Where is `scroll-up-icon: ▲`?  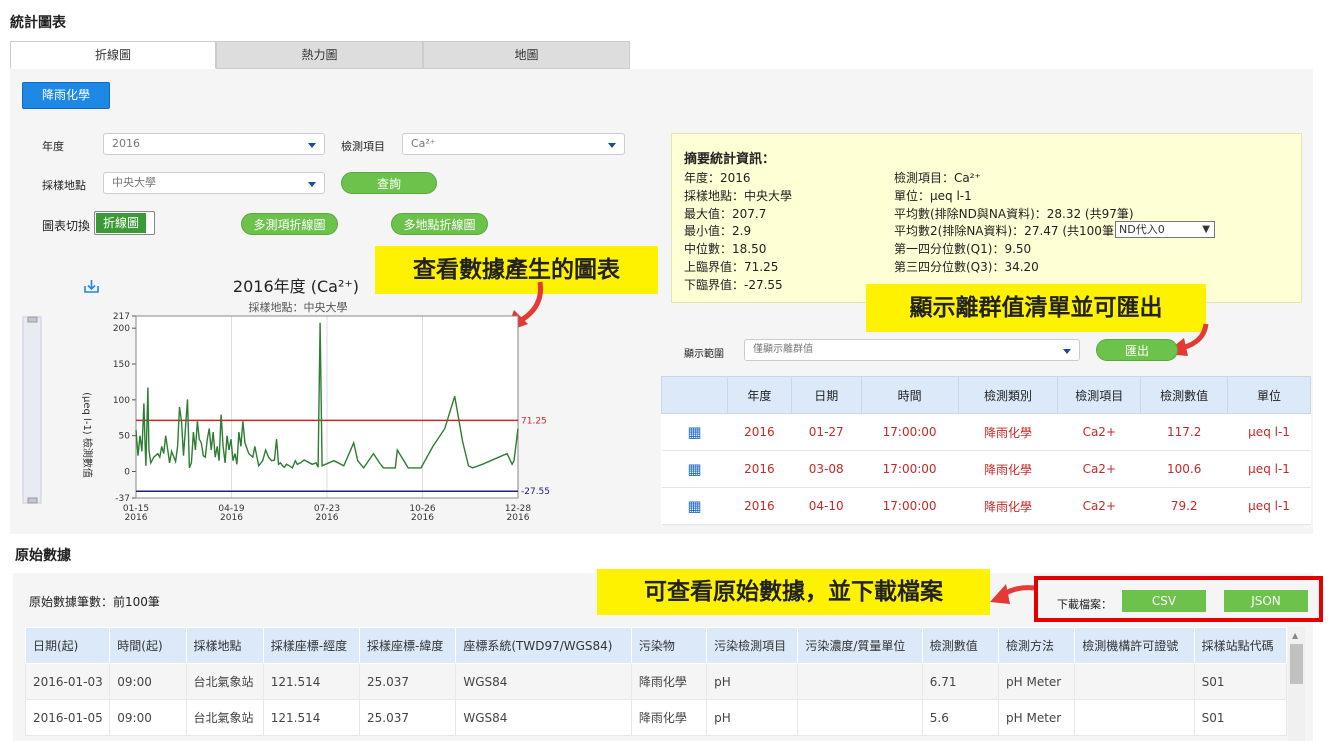
scroll-up-icon: ▲ is located at coordinates (1295, 635).